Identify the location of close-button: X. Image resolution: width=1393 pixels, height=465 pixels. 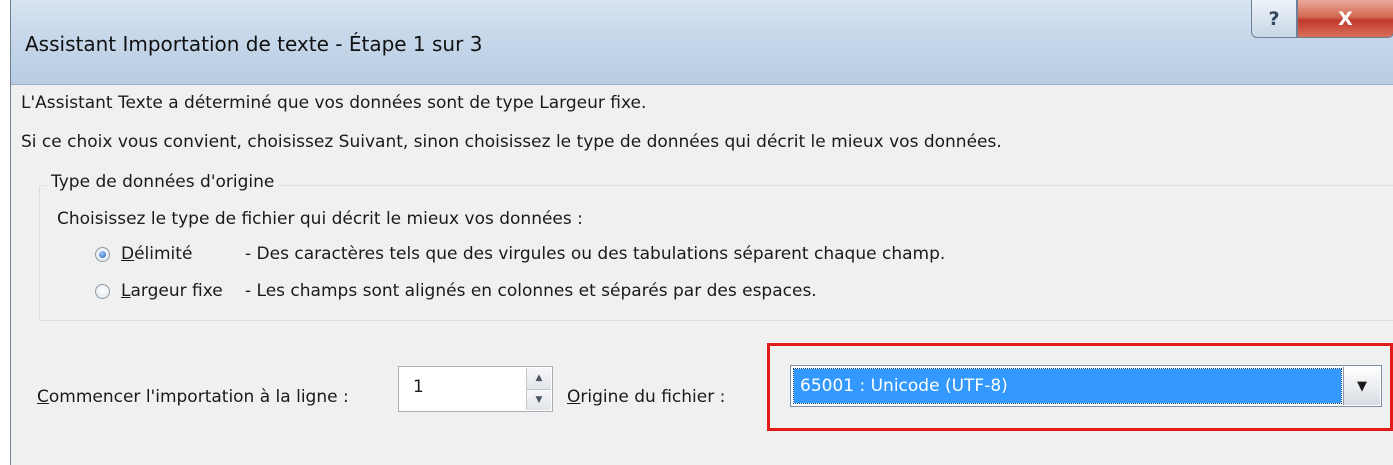
(1345, 19).